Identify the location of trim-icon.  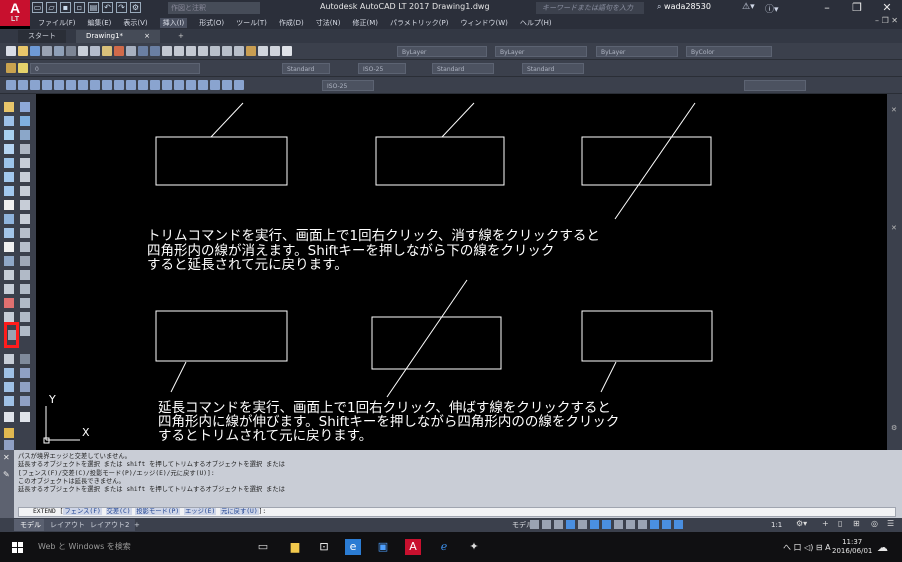
(25, 233).